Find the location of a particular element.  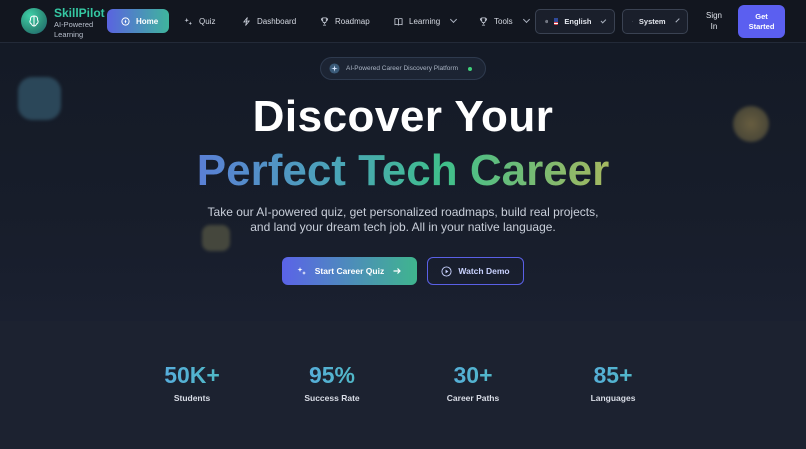

nav-home-label: Home is located at coordinates (147, 21).